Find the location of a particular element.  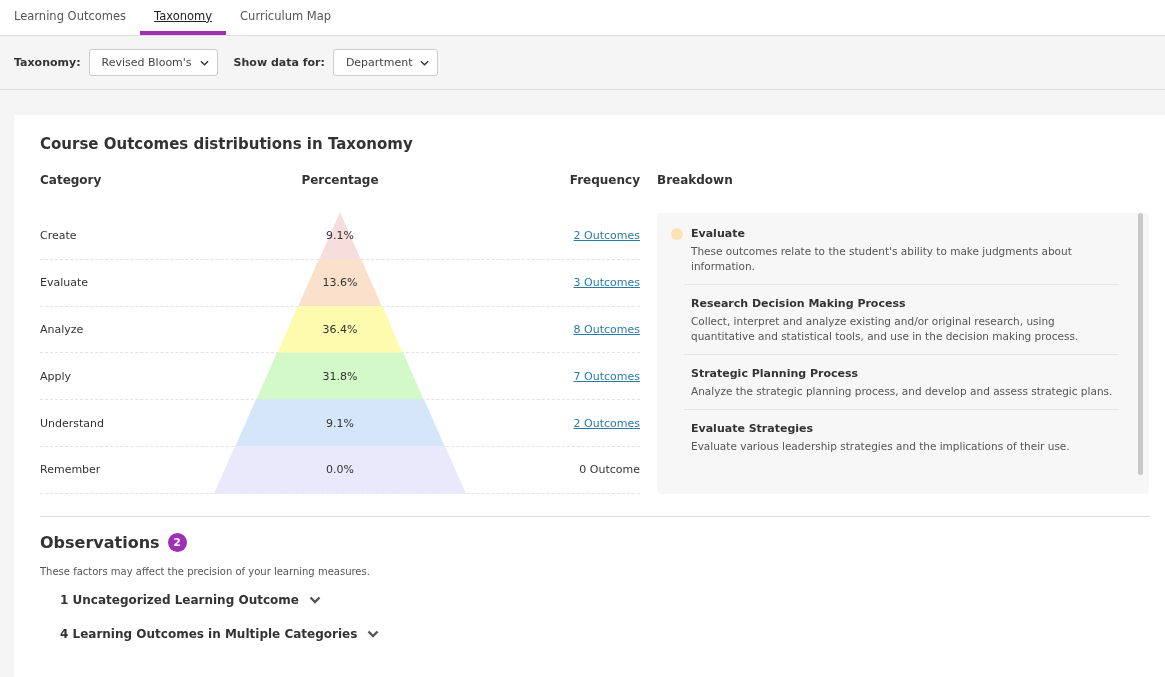

percentage: 31.8% is located at coordinates (340, 376).